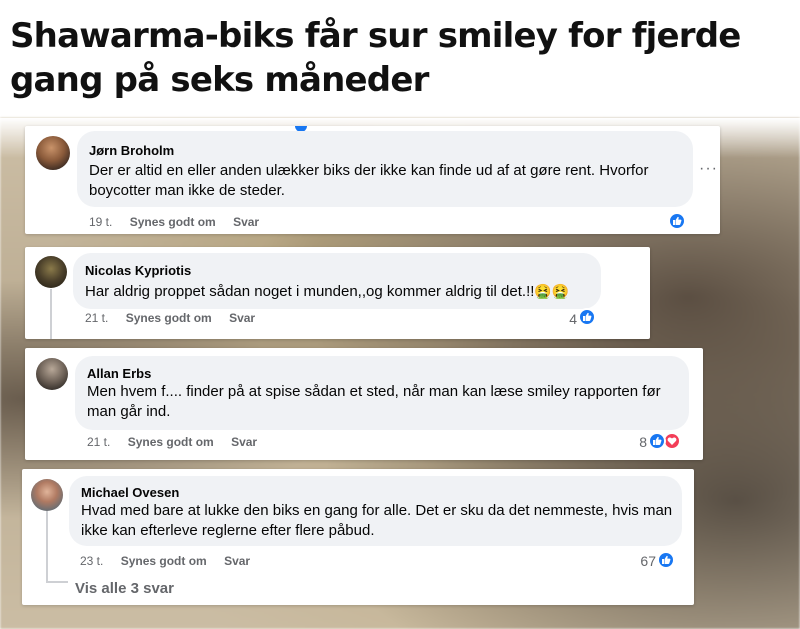 This screenshot has width=800, height=629. What do you see at coordinates (131, 150) in the screenshot?
I see `comment-author: Jørn Broholm` at bounding box center [131, 150].